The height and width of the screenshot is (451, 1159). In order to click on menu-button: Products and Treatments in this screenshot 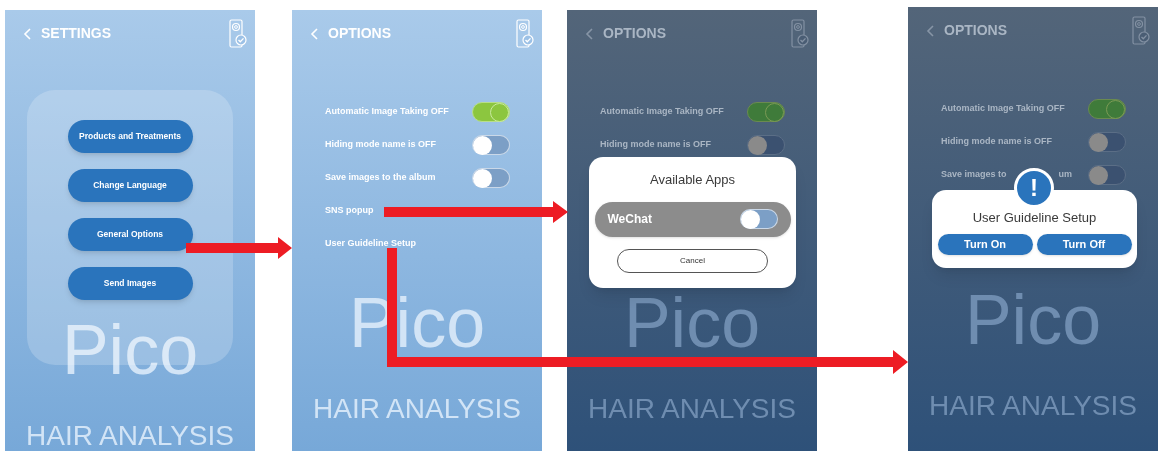, I will do `click(130, 136)`.